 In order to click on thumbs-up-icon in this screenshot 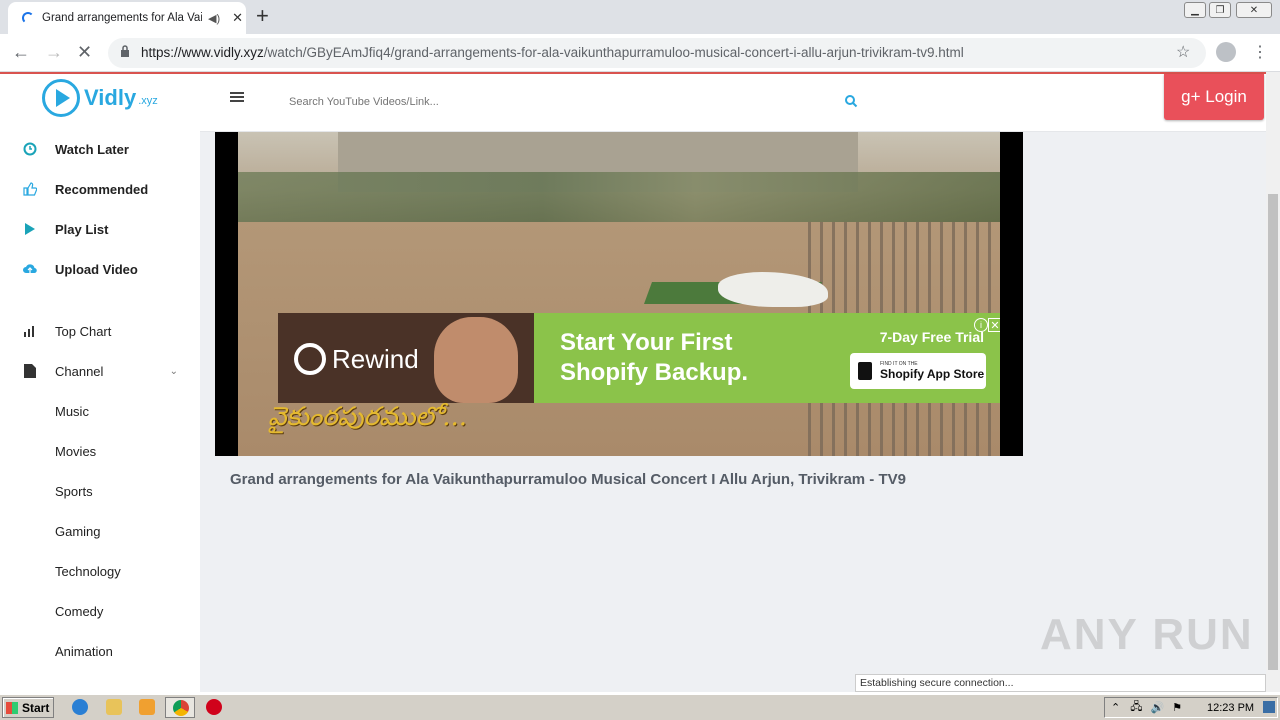, I will do `click(30, 189)`.